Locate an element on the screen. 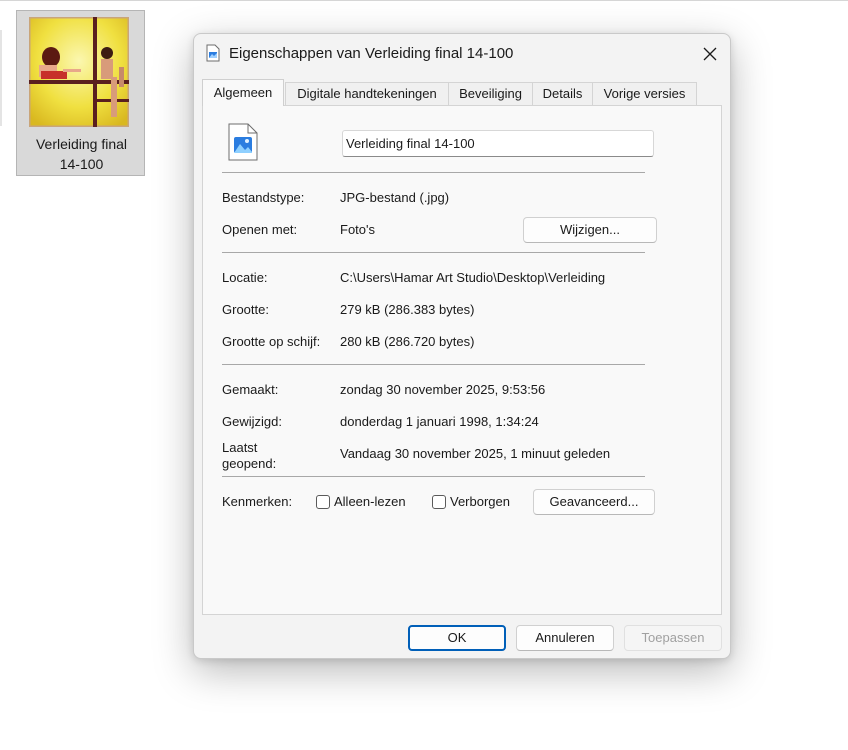  created-value: zondag 30 november 2025, 9:53:56 is located at coordinates (443, 389).